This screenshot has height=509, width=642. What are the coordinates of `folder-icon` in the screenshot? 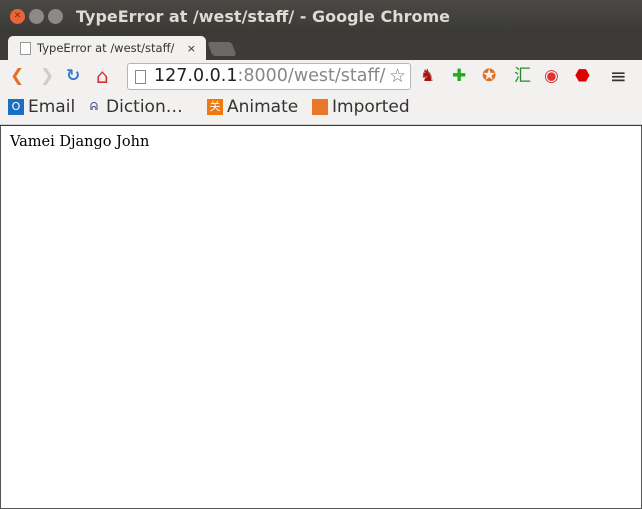 It's located at (320, 107).